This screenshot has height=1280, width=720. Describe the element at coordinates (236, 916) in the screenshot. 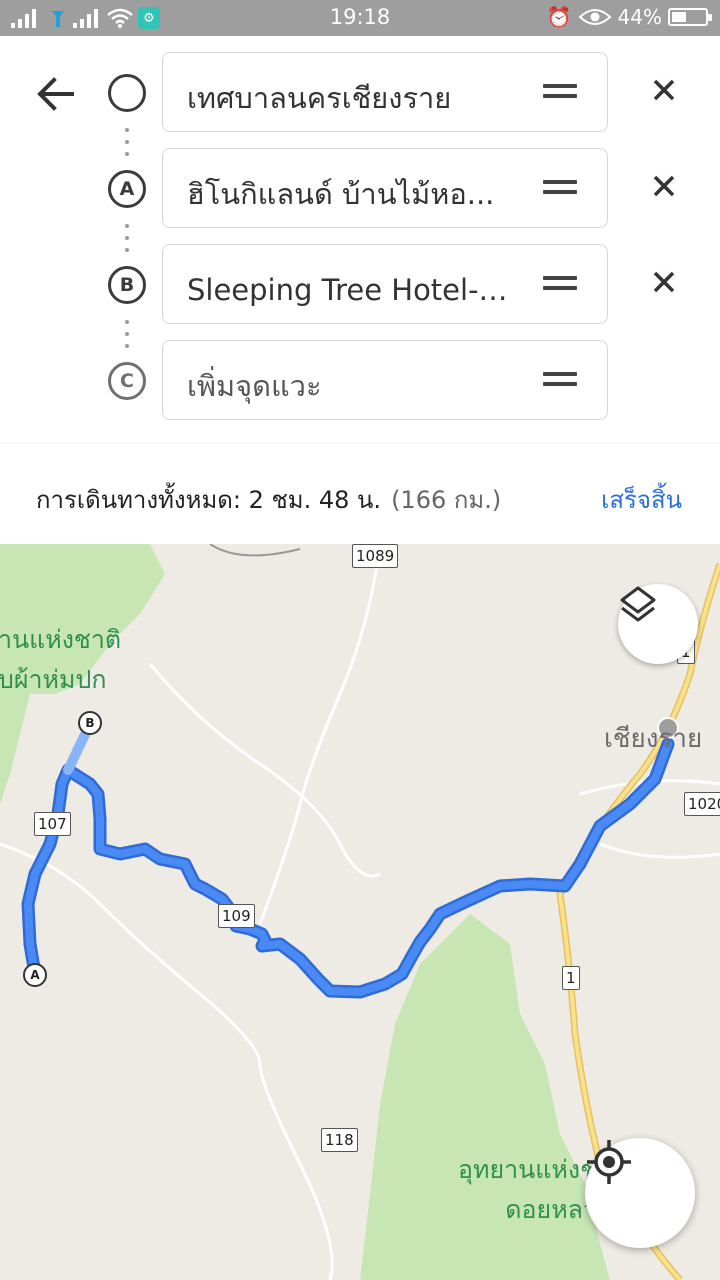

I see `route-shield: 109` at that location.